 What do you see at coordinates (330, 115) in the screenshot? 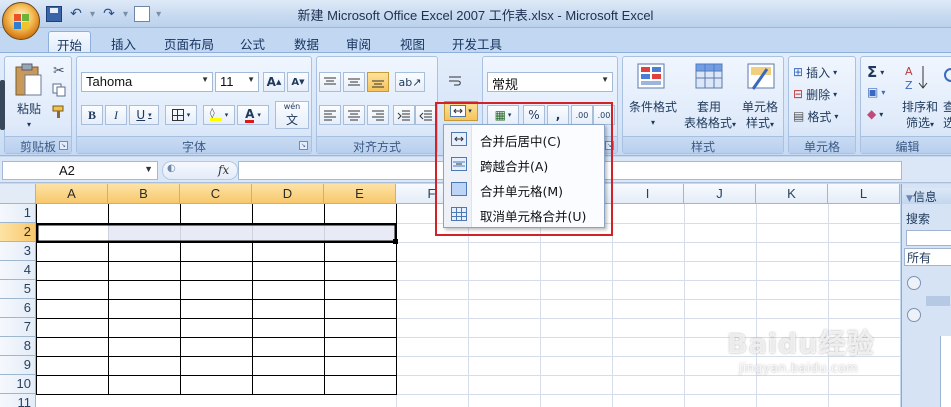
I see `align-left-button` at bounding box center [330, 115].